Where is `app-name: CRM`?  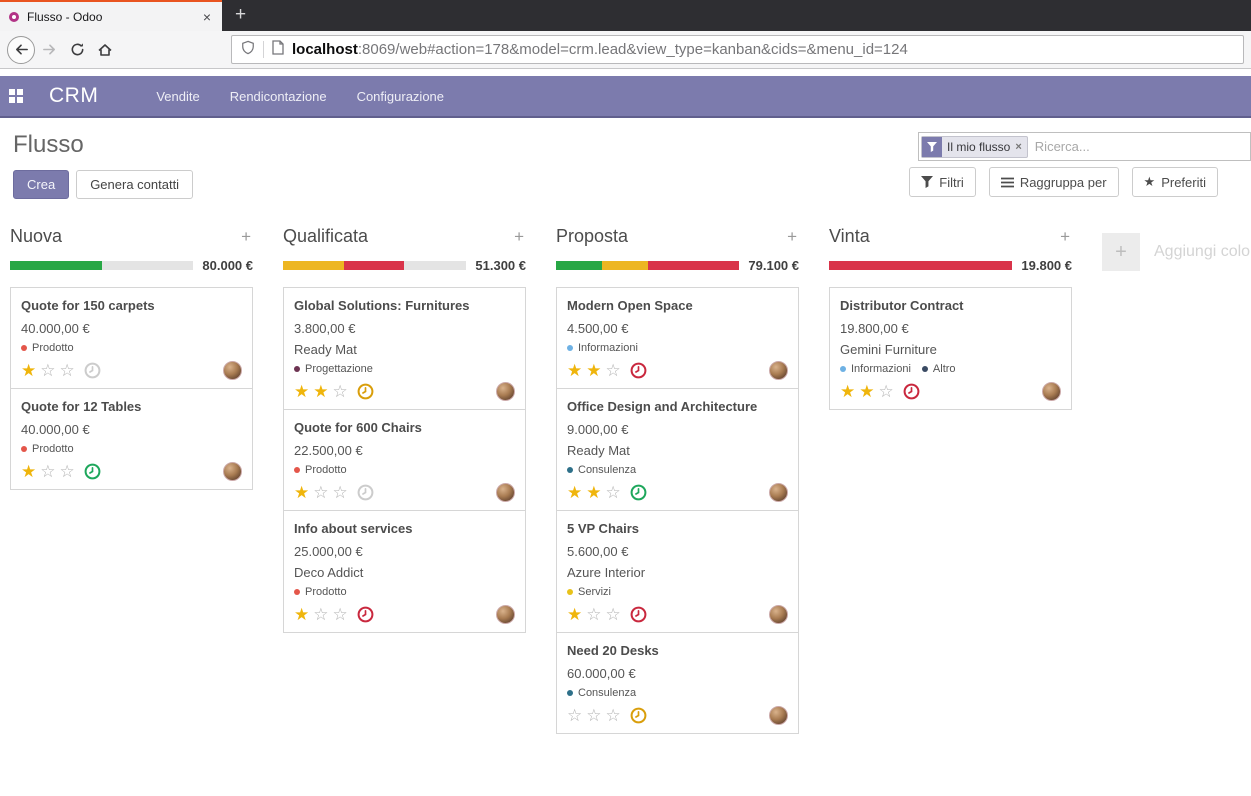
app-name: CRM is located at coordinates (73, 96).